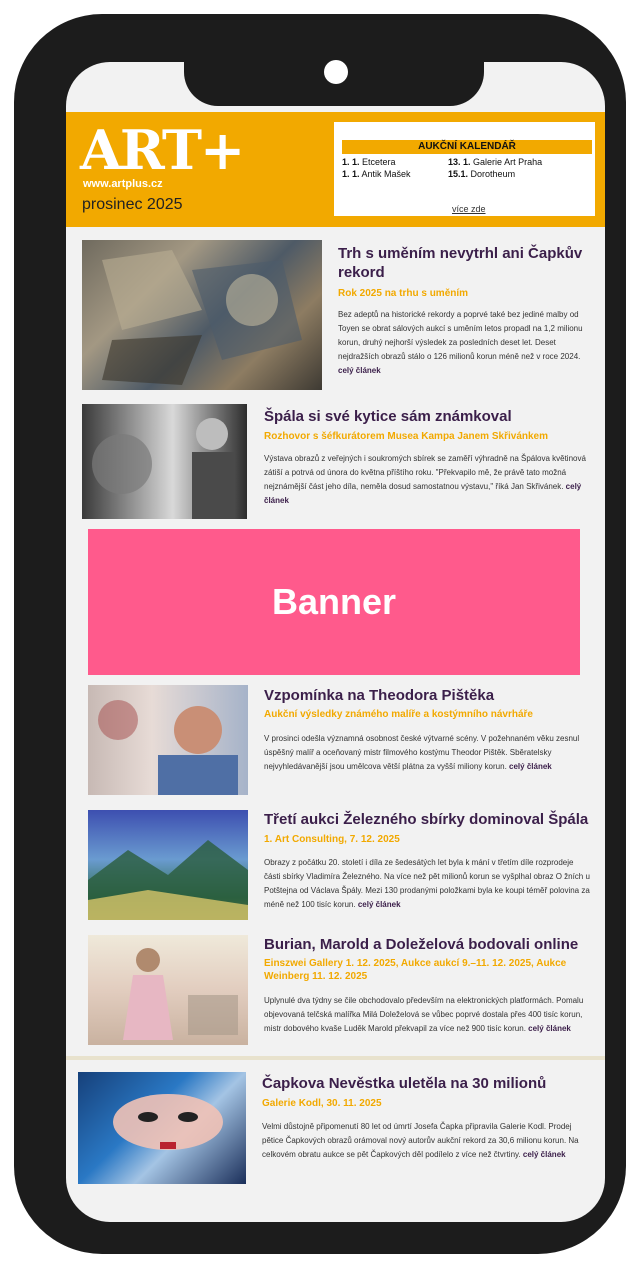 Image resolution: width=639 pixels, height=1263 pixels. Describe the element at coordinates (482, 174) in the screenshot. I see `calendar-item: 15.1. Dorotheum` at that location.